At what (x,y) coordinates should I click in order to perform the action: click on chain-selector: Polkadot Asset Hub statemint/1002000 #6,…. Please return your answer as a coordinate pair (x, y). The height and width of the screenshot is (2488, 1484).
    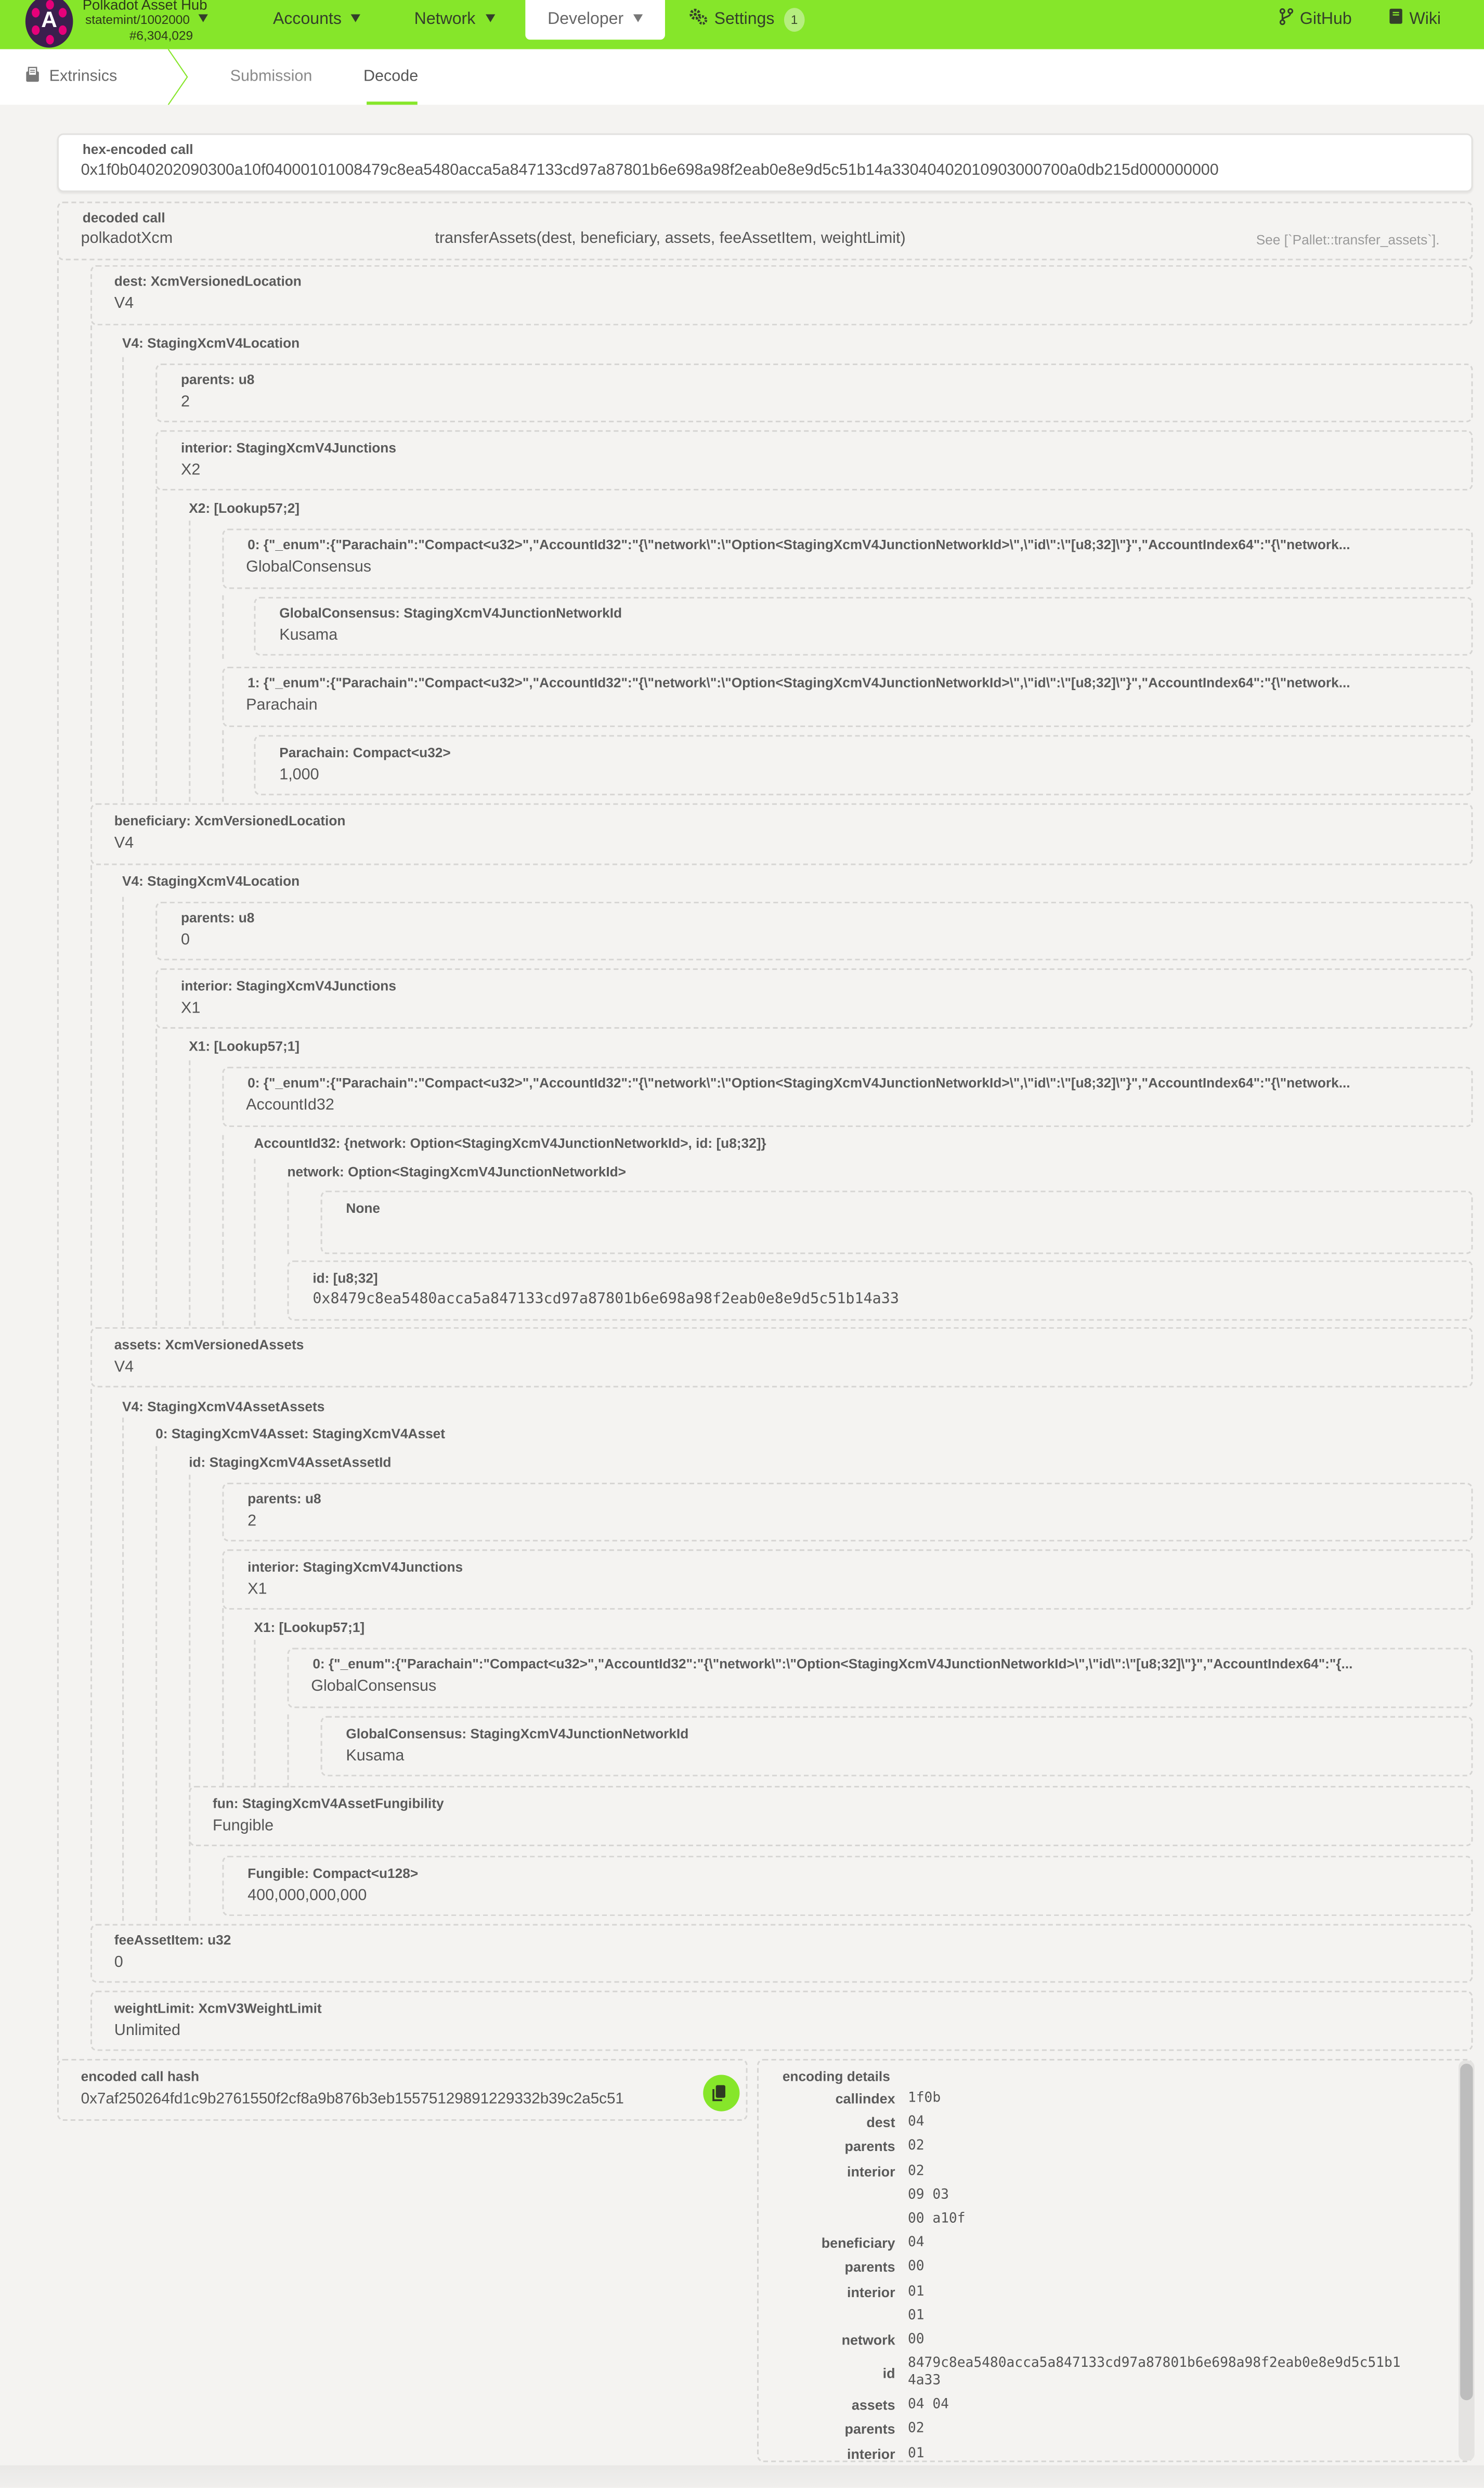
    Looking at the image, I should click on (145, 22).